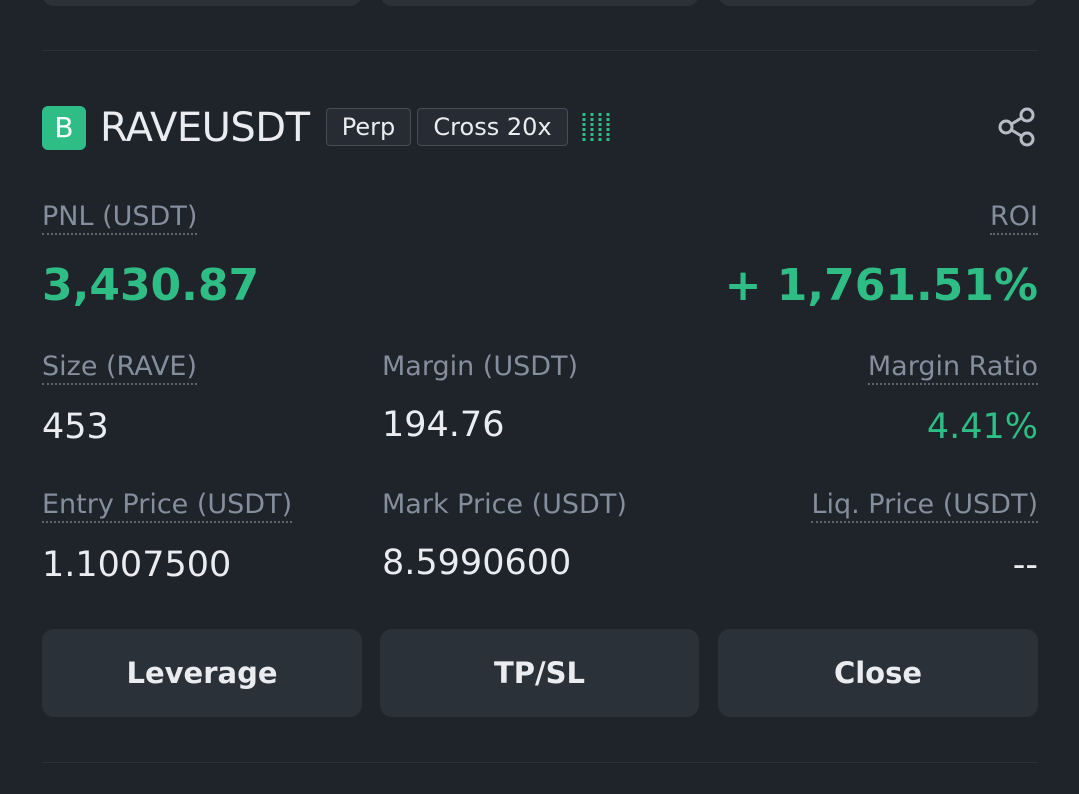  Describe the element at coordinates (477, 563) in the screenshot. I see `mark-price-value: 8.5990600` at that location.